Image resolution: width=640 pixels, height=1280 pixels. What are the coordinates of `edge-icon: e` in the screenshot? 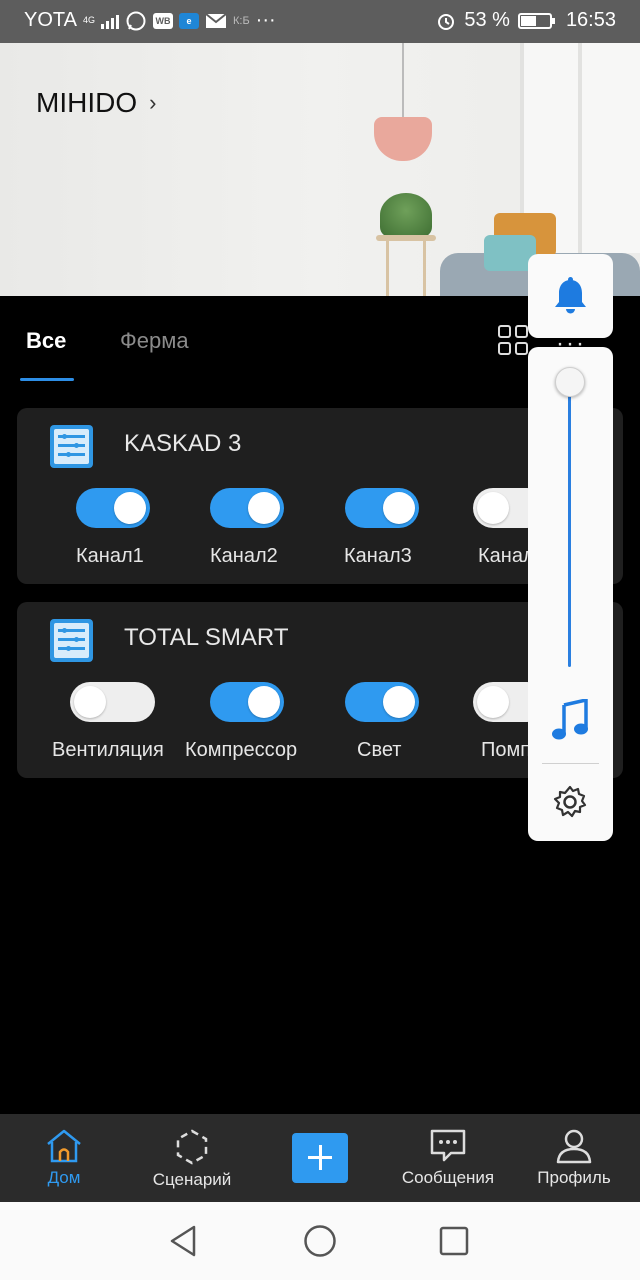 It's located at (188, 20).